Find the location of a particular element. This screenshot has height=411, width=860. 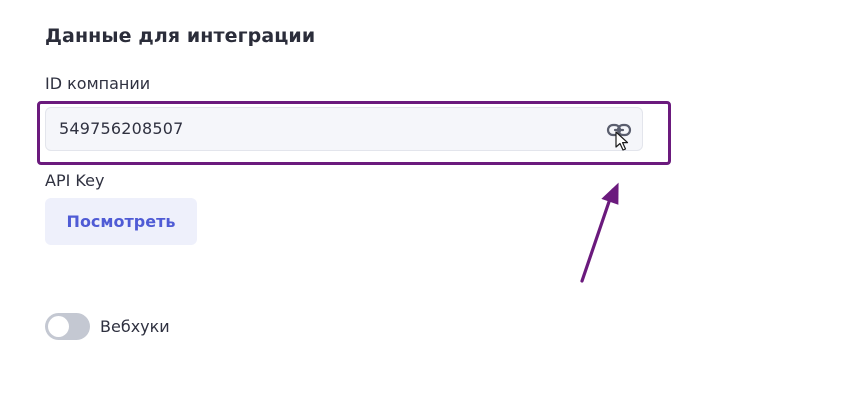

view-api-key-button: Посмотреть is located at coordinates (121, 221).